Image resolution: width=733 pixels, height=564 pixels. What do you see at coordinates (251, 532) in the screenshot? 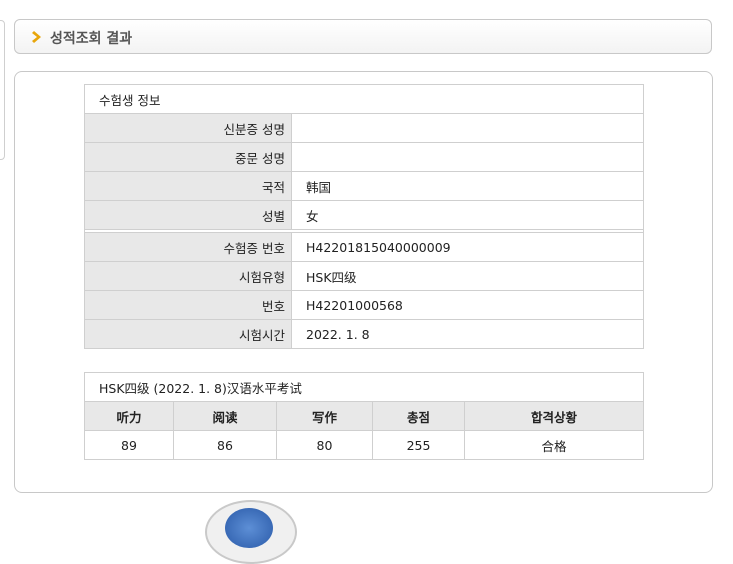
I see `seal-emblem-icon` at bounding box center [251, 532].